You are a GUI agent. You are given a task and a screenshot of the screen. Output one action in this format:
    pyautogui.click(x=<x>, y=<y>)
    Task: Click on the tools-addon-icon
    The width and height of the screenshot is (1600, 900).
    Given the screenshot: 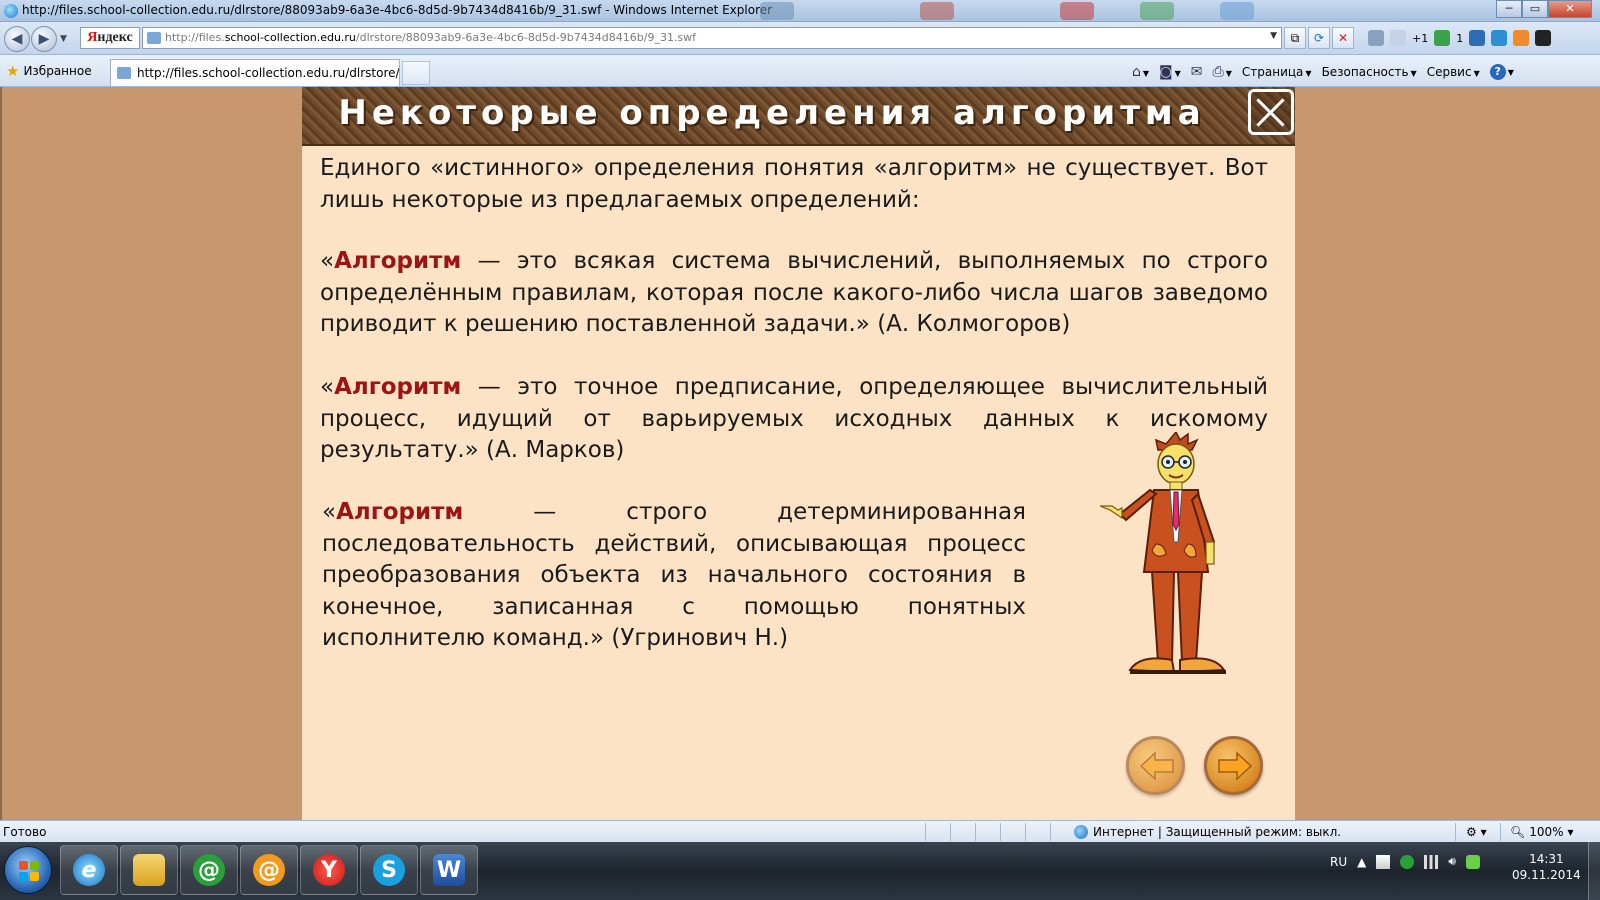 What is the action you would take?
    pyautogui.click(x=1521, y=38)
    